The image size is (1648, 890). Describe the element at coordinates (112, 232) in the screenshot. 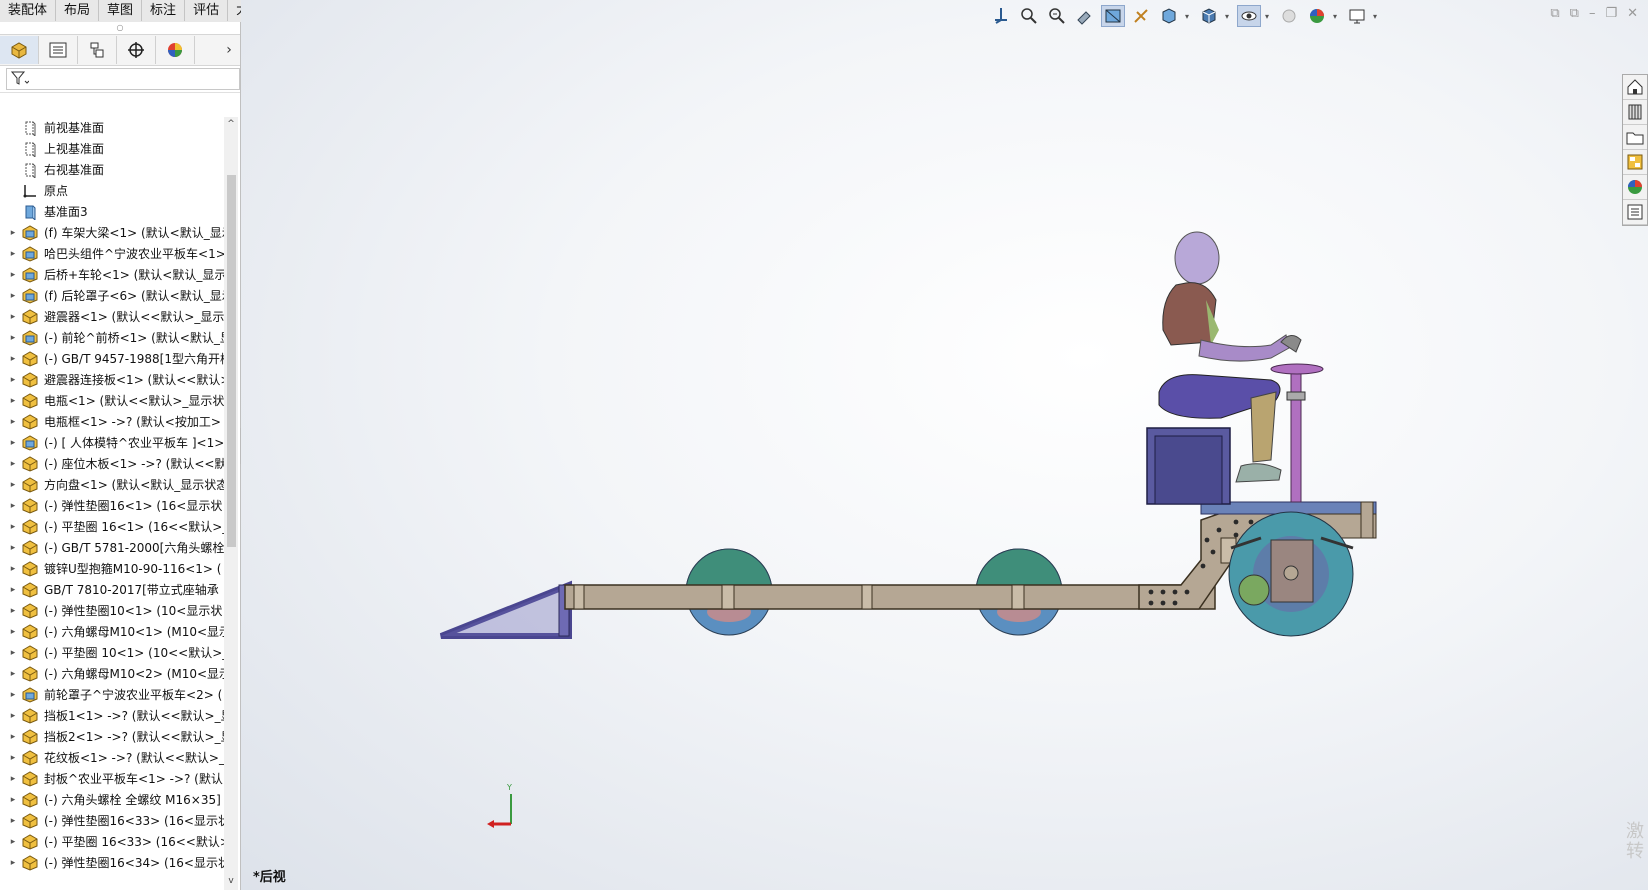

I see `tree-item: ▸ (f) 车架大梁<1> (默认<默认_显示` at that location.